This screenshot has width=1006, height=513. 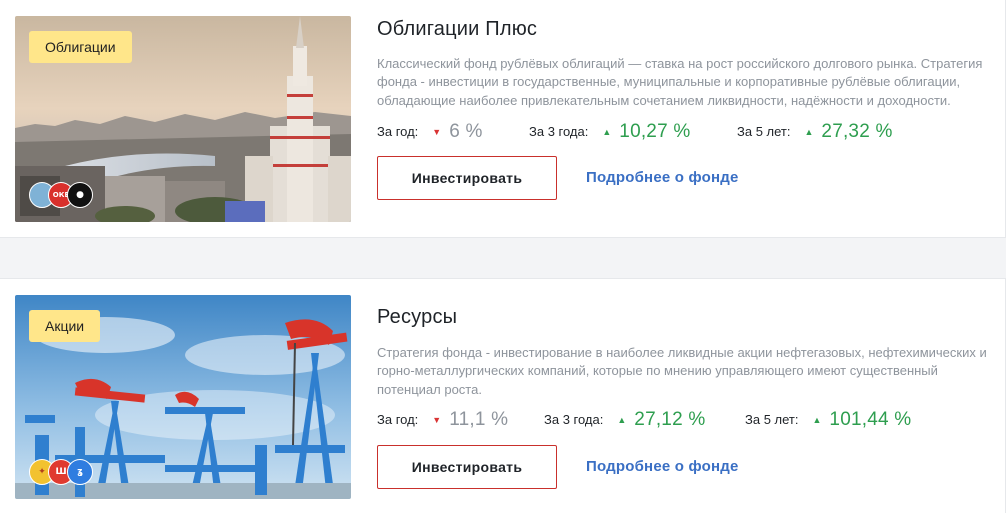 I want to click on fund-image-moscow: Облигации ОКЕ ●, so click(x=183, y=119).